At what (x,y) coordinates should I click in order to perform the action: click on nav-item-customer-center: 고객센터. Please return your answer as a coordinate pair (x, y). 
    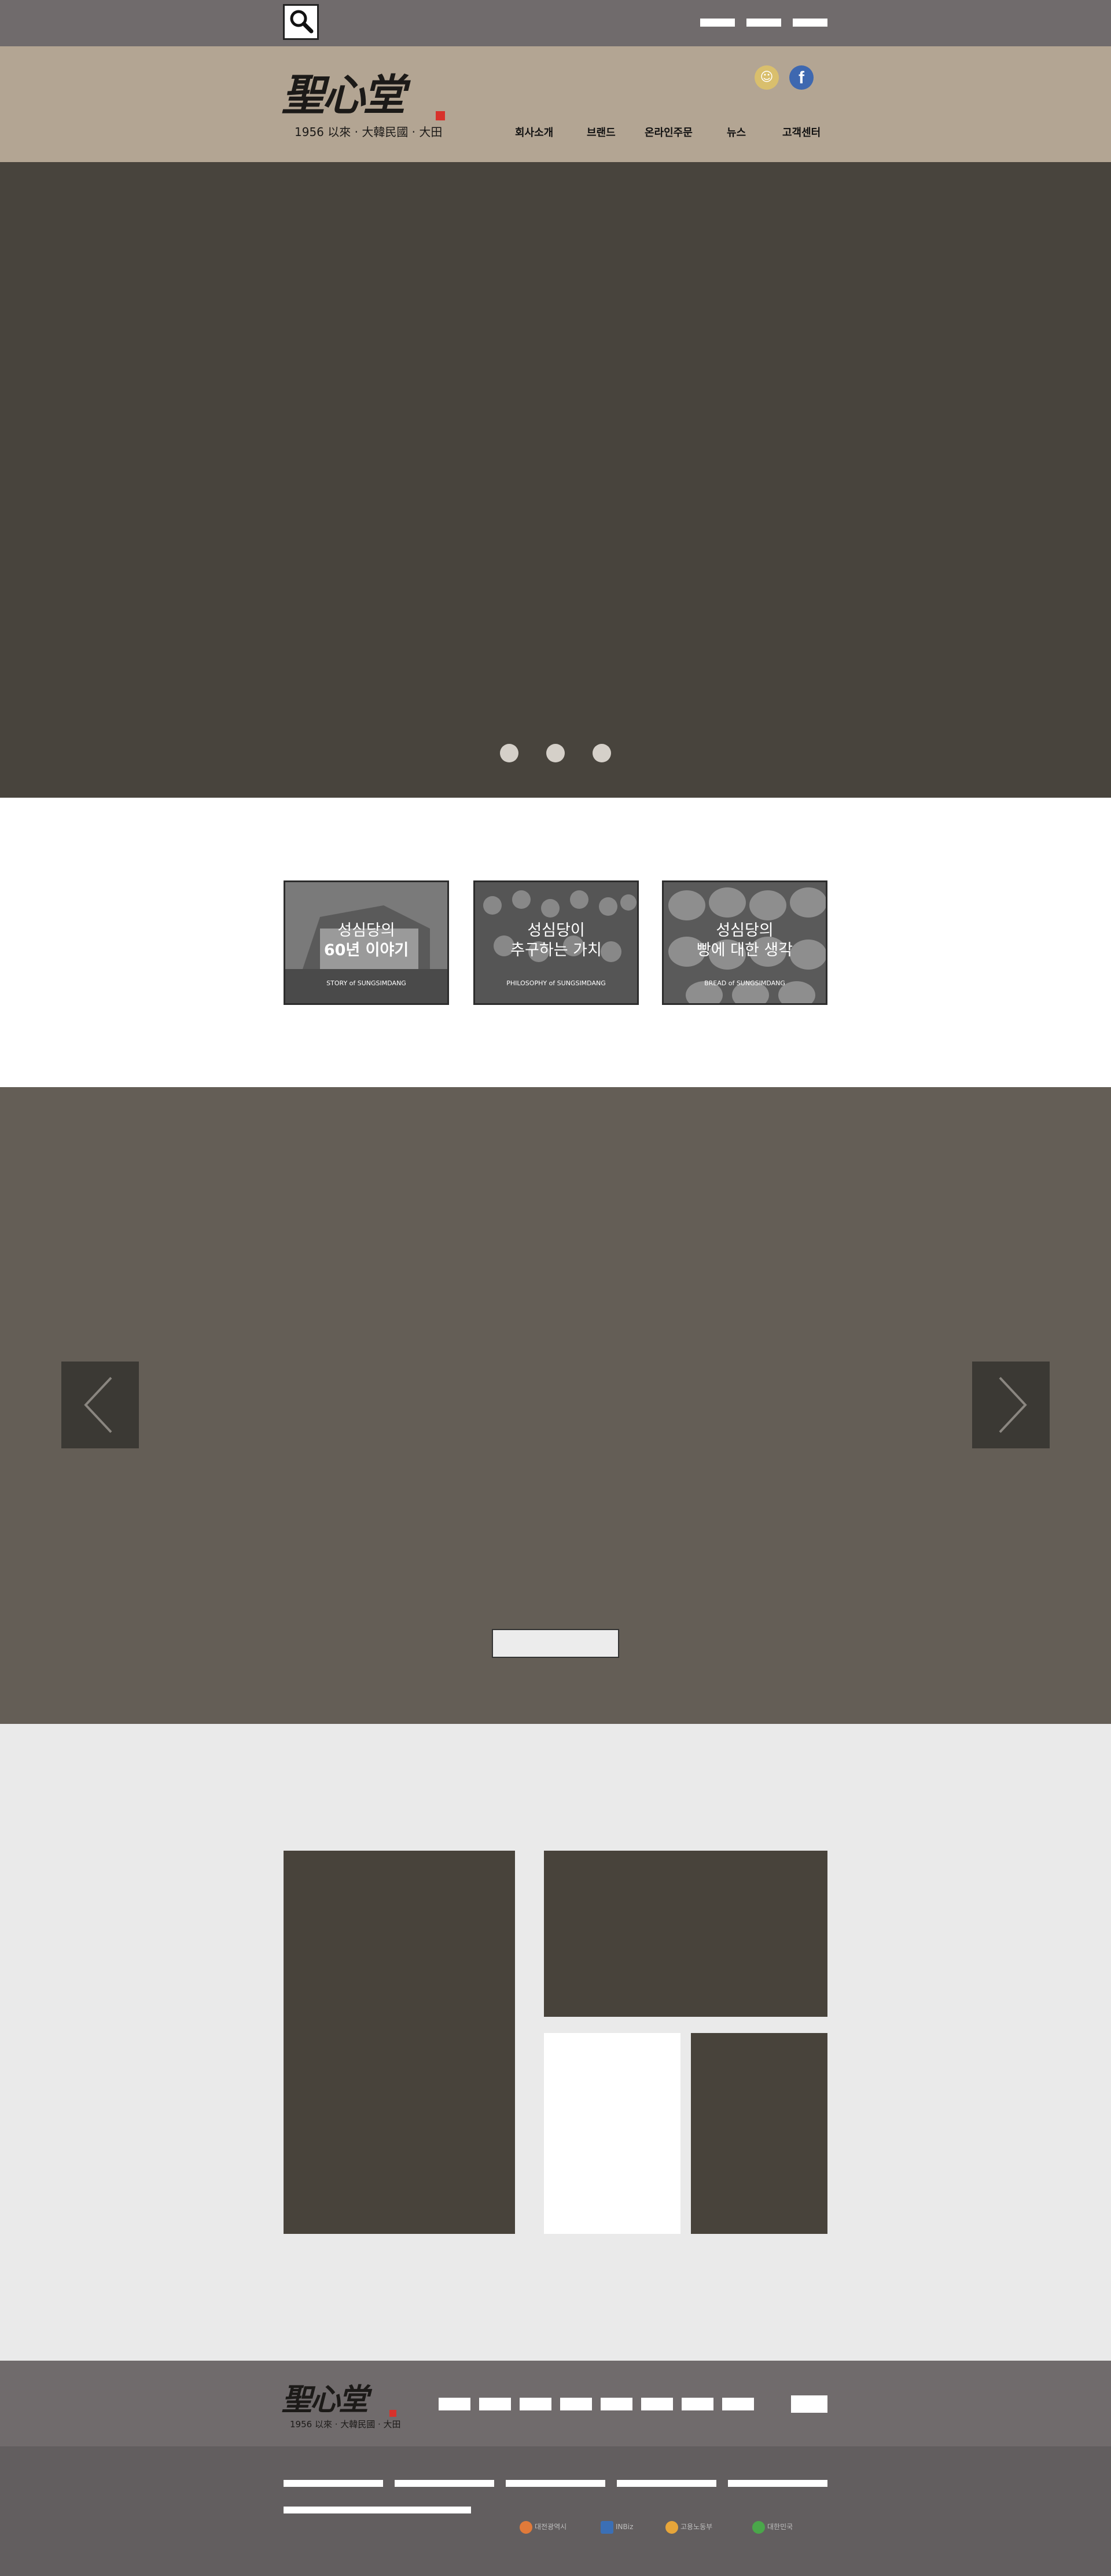
    Looking at the image, I should click on (801, 132).